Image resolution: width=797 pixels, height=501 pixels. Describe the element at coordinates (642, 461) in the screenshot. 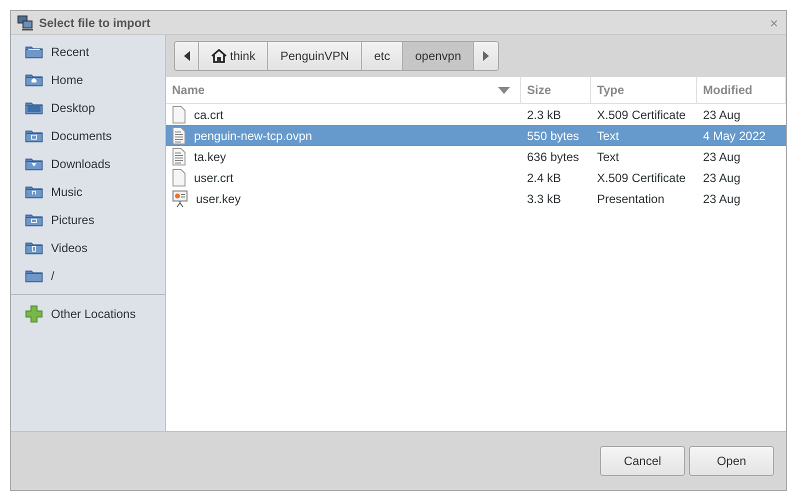

I see `dialog-button: Cancel` at that location.